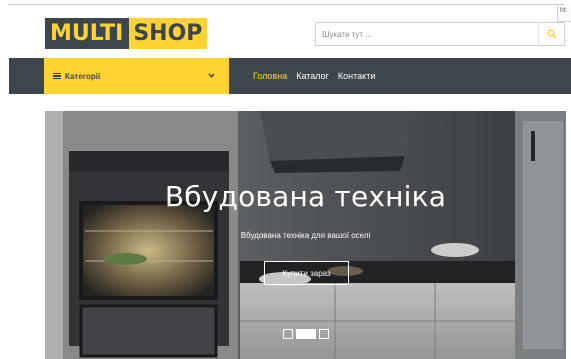  I want to click on corner-tab-text: ht, so click(563, 10).